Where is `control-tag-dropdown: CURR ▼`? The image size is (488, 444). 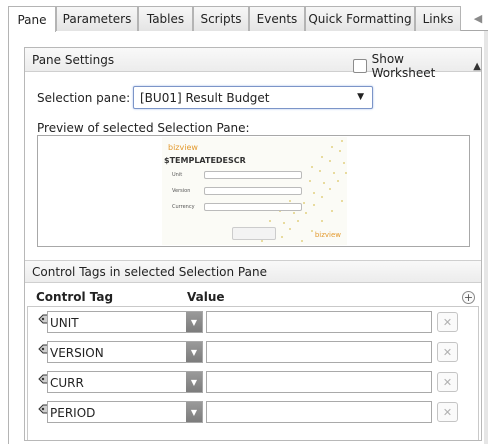 control-tag-dropdown: CURR ▼ is located at coordinates (125, 382).